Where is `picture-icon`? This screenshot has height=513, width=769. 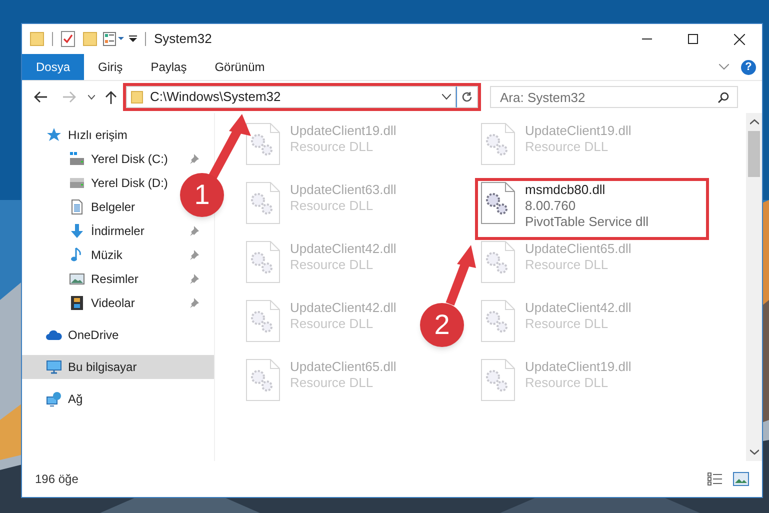
picture-icon is located at coordinates (77, 279).